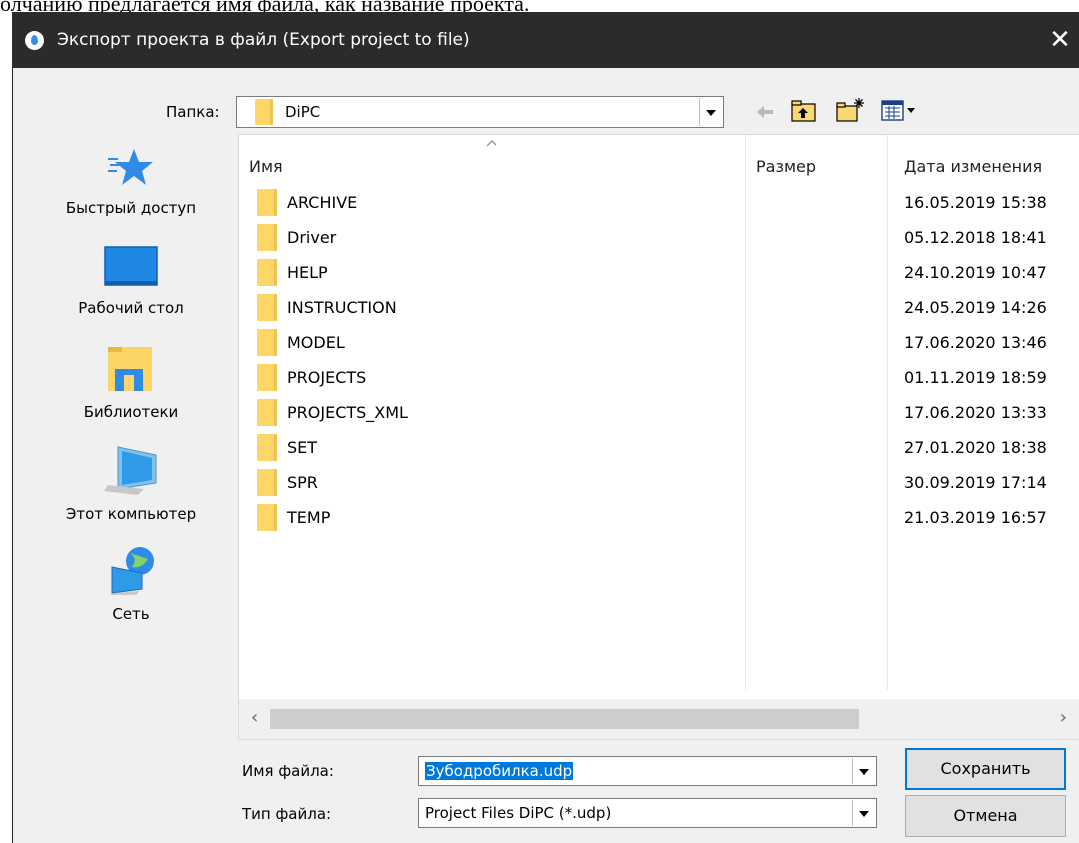 The height and width of the screenshot is (843, 1079). Describe the element at coordinates (302, 482) in the screenshot. I see `file-name: SPR` at that location.